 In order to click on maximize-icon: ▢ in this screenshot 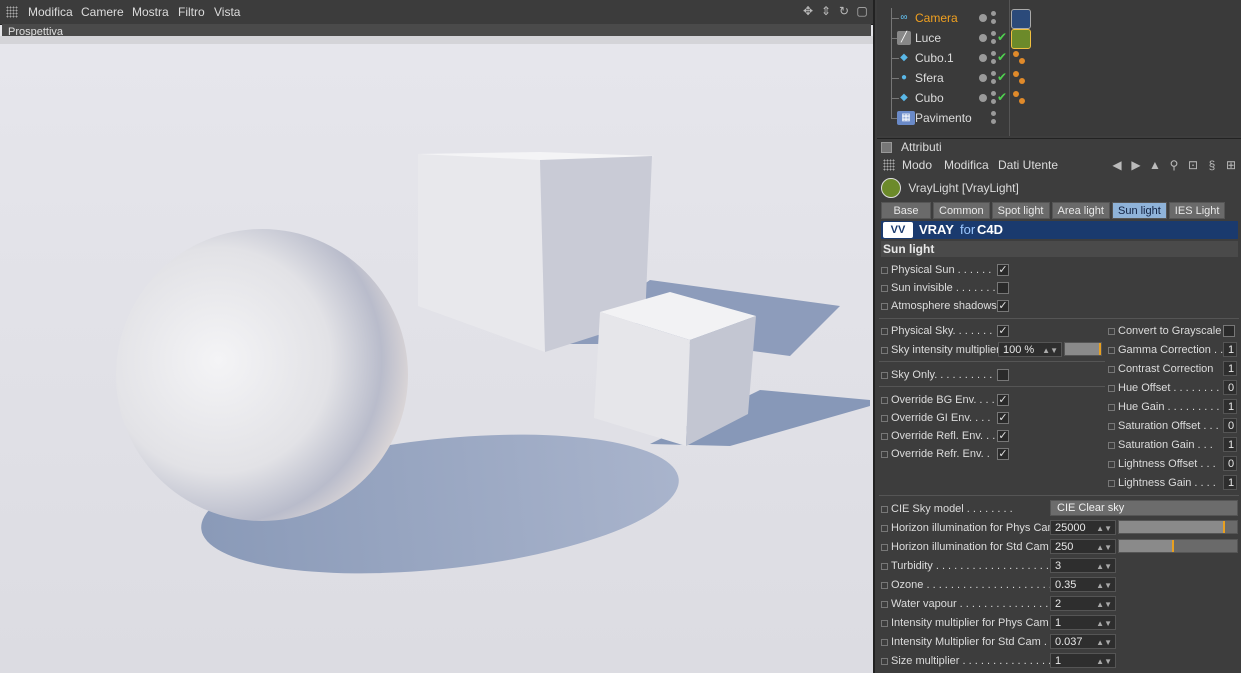, I will do `click(862, 11)`.